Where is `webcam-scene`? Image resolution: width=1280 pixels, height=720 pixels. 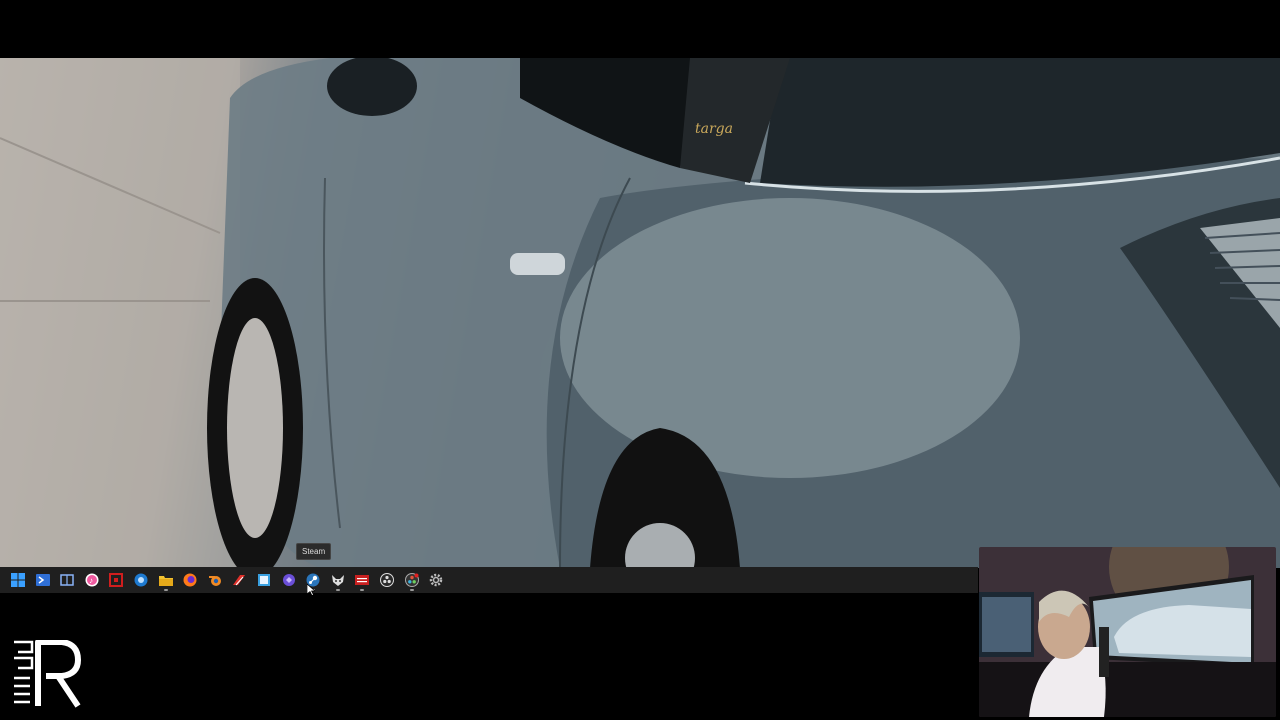 webcam-scene is located at coordinates (1127, 632).